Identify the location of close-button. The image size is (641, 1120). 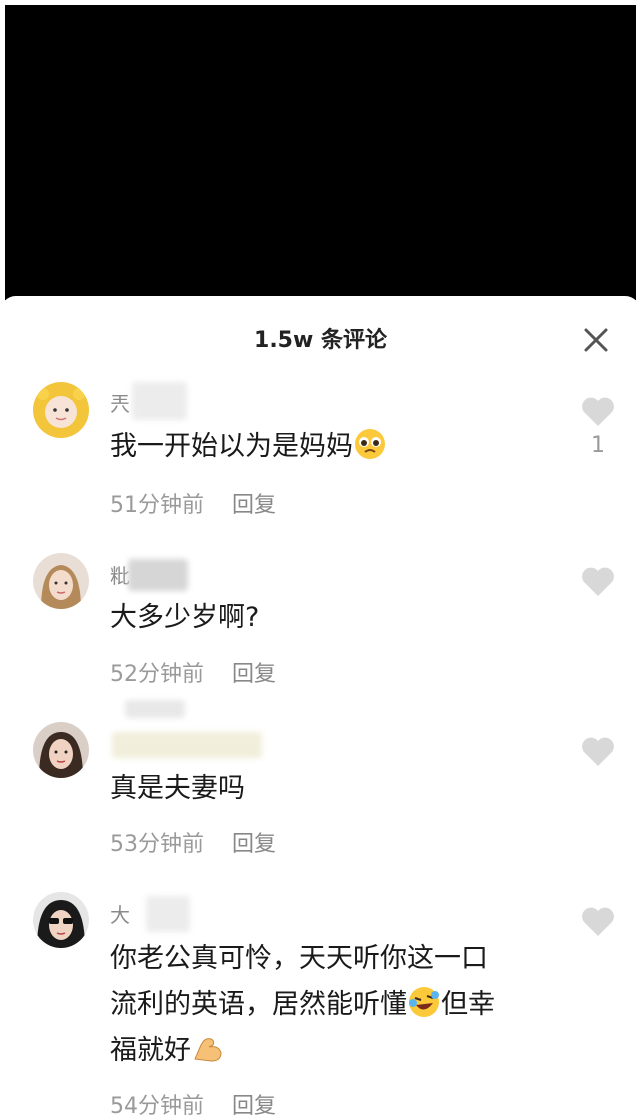
(596, 340).